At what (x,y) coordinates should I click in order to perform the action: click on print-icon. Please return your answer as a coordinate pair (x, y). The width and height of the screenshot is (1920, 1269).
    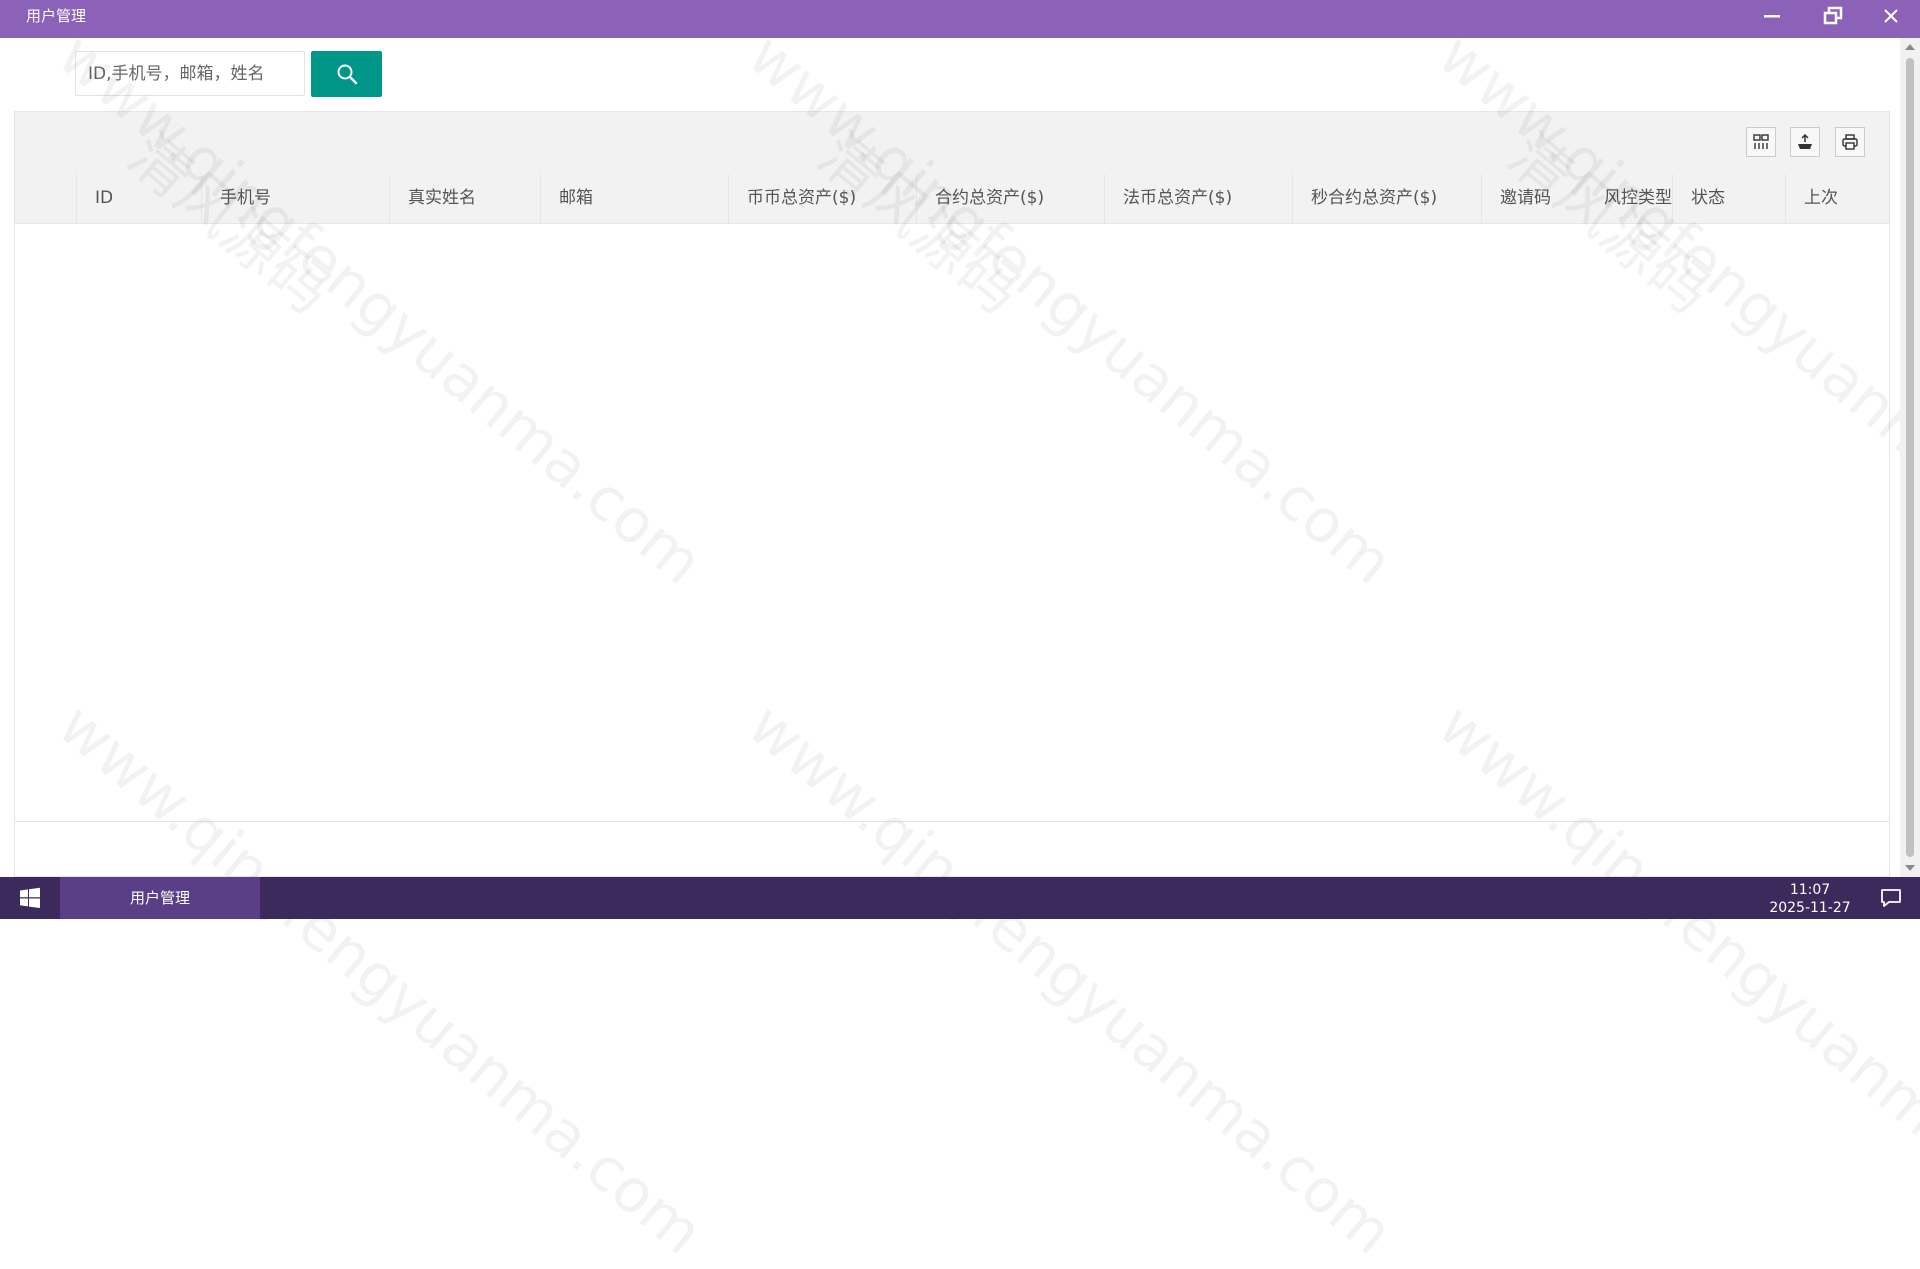
    Looking at the image, I should click on (1850, 142).